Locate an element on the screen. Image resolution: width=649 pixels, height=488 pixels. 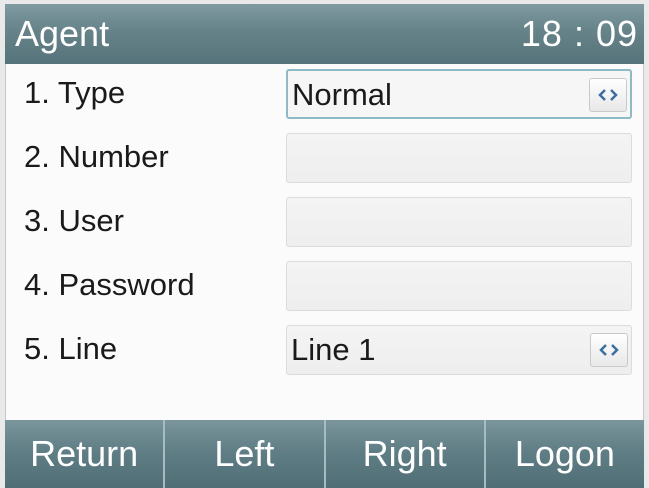
line-row: 5. Line Line 1 is located at coordinates (324, 352).